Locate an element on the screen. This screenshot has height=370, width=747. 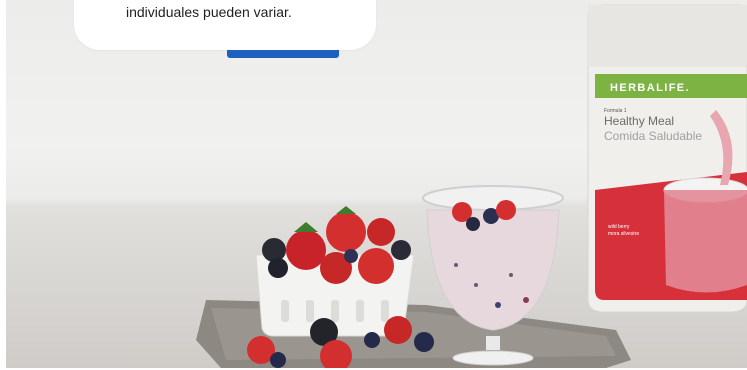
canister-flavor-es: mora silvestre is located at coordinates (623, 234).